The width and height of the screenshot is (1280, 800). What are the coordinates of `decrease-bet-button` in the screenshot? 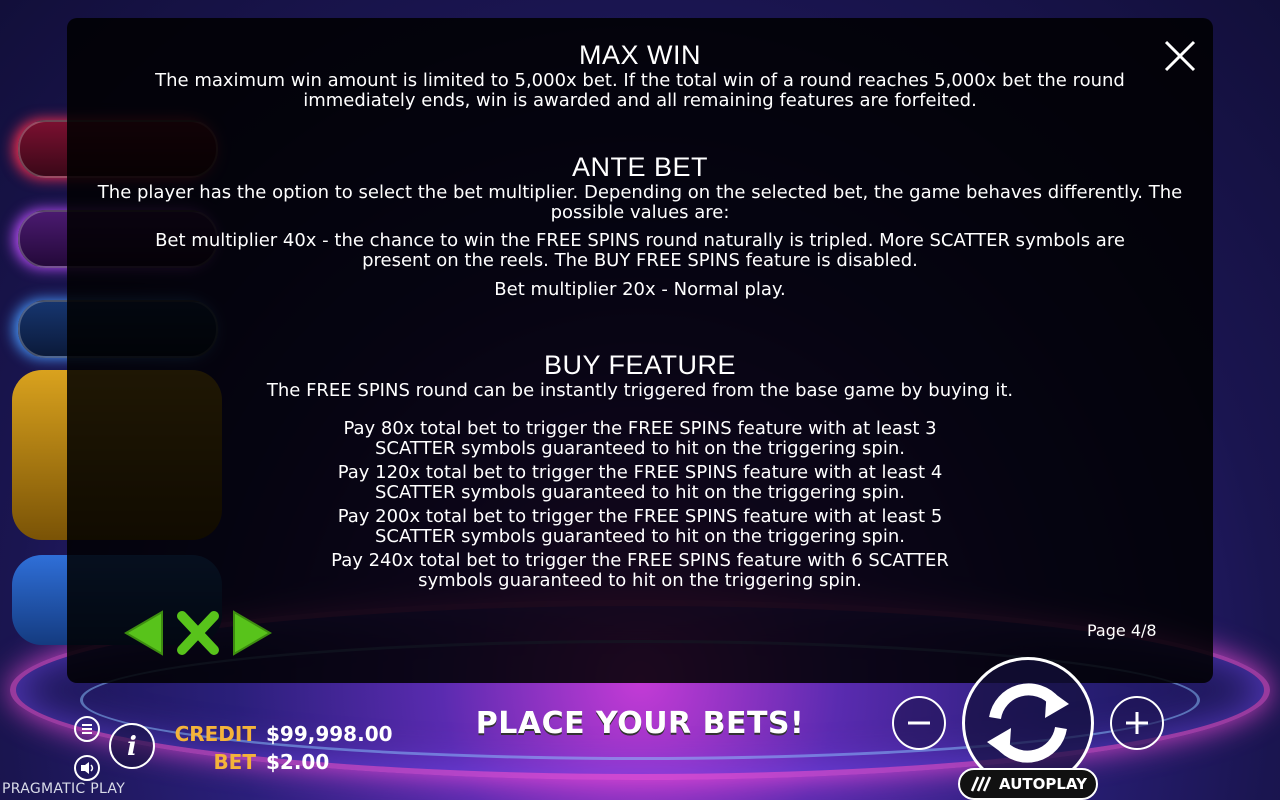 It's located at (919, 723).